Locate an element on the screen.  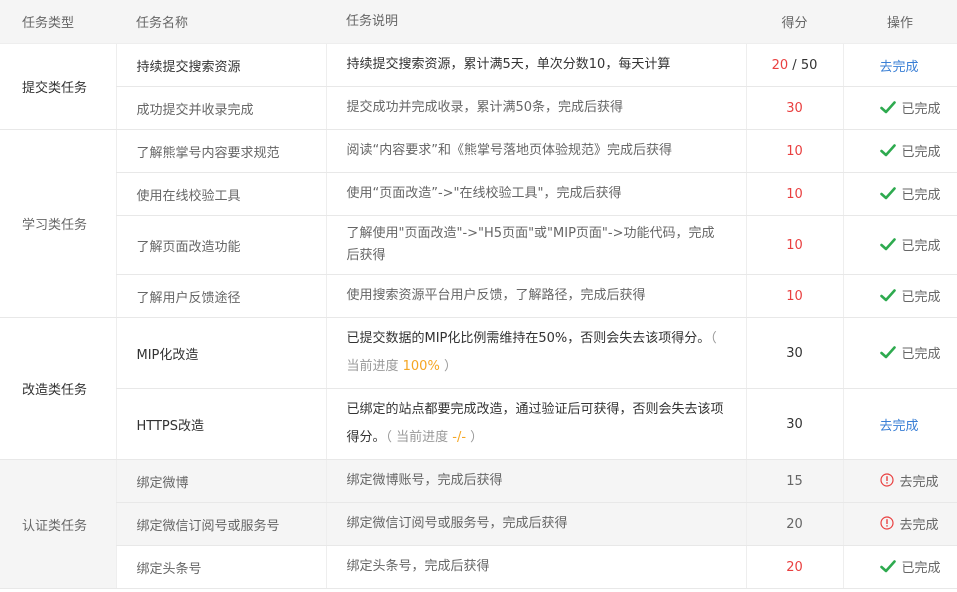
task-name: 绑定头条号 is located at coordinates (220, 567).